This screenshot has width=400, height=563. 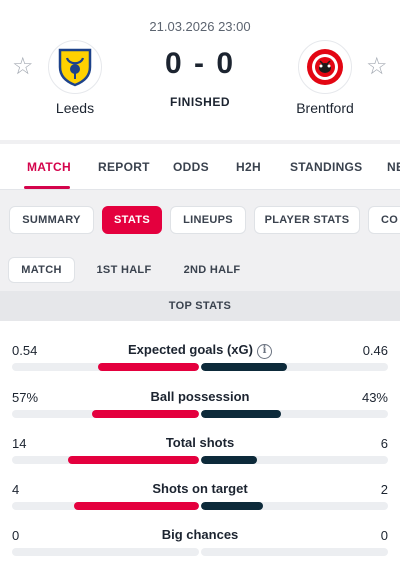 What do you see at coordinates (200, 488) in the screenshot?
I see `stat-label: Shots on target` at bounding box center [200, 488].